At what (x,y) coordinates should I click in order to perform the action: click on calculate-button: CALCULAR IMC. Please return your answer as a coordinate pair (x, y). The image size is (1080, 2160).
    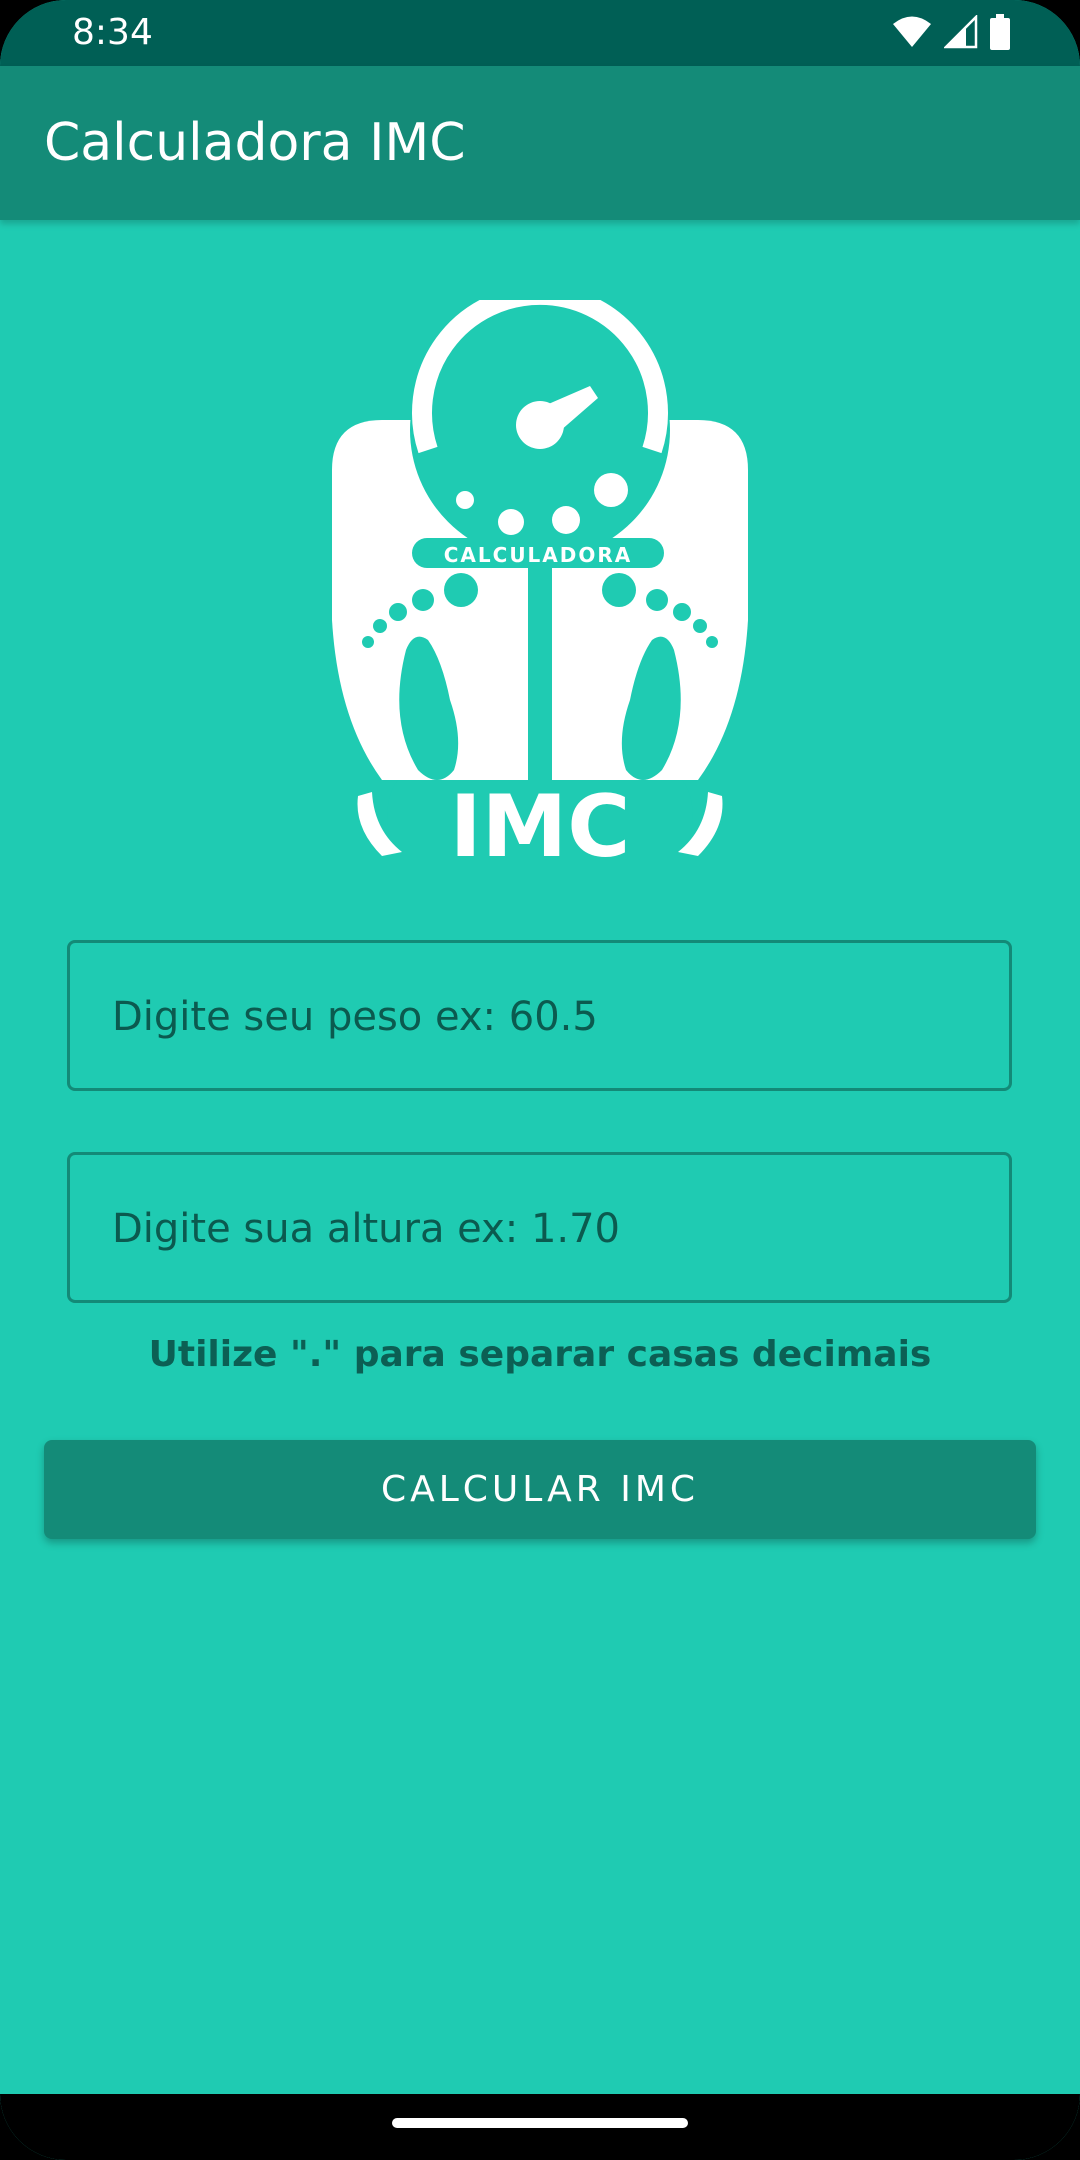
    Looking at the image, I should click on (540, 1489).